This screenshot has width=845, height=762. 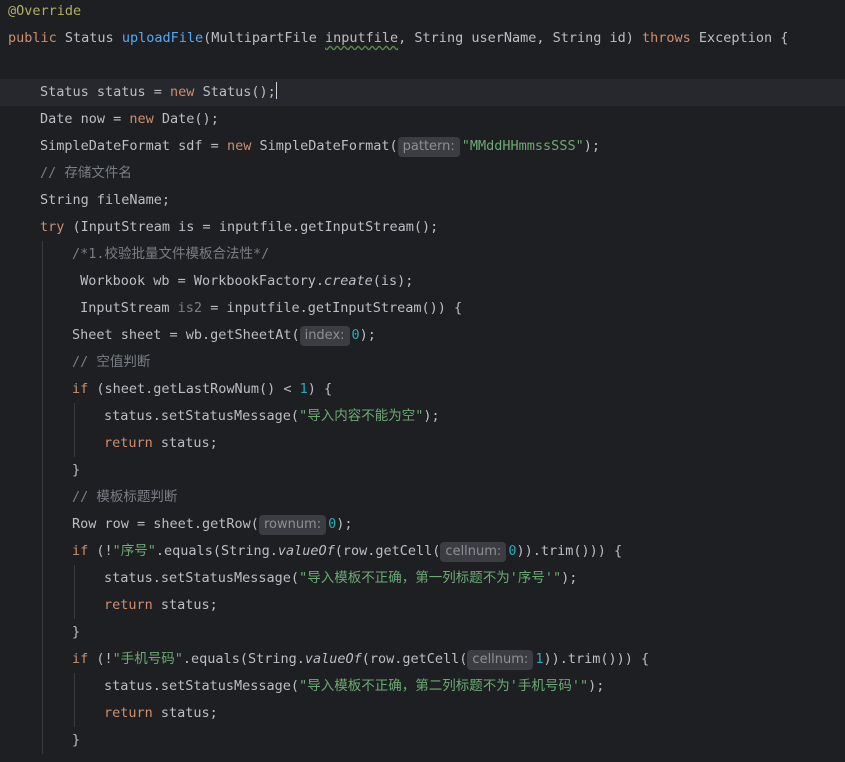 I want to click on code-line, so click(x=422, y=65).